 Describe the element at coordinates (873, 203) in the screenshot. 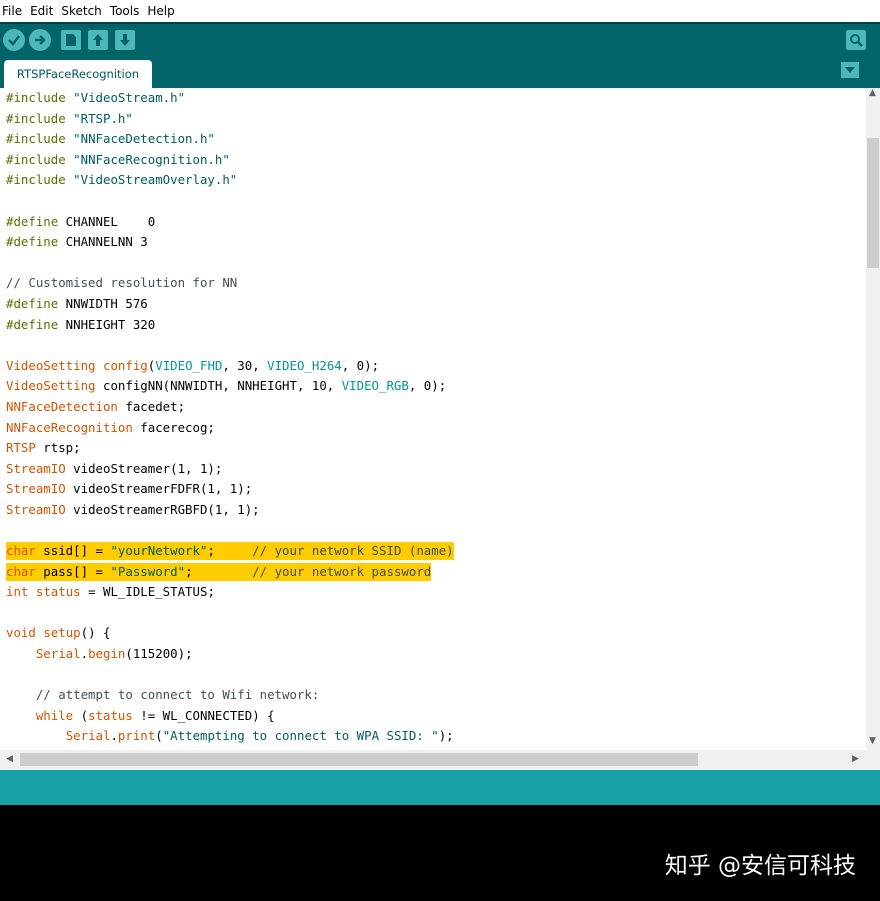

I see `vertical-scroll-thumb` at that location.